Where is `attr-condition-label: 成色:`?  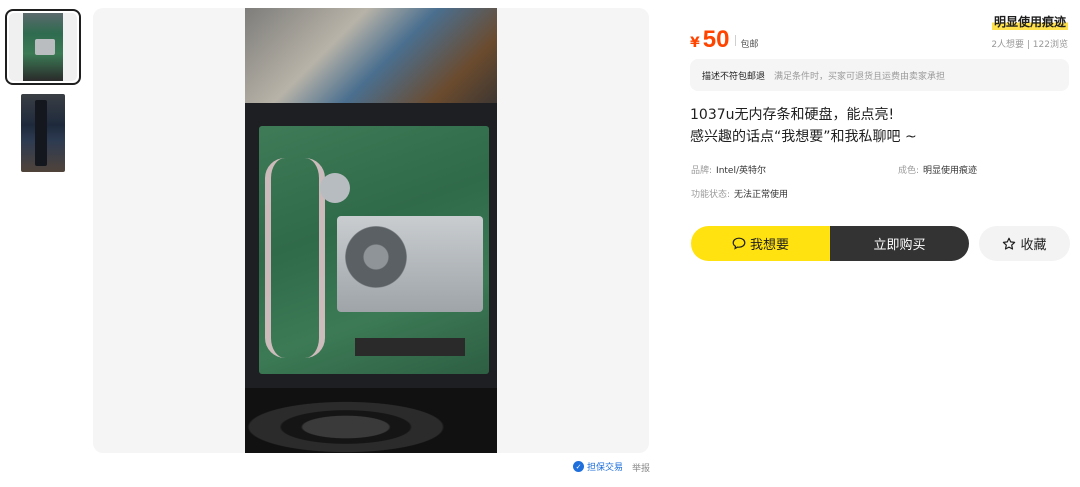 attr-condition-label: 成色: is located at coordinates (909, 171).